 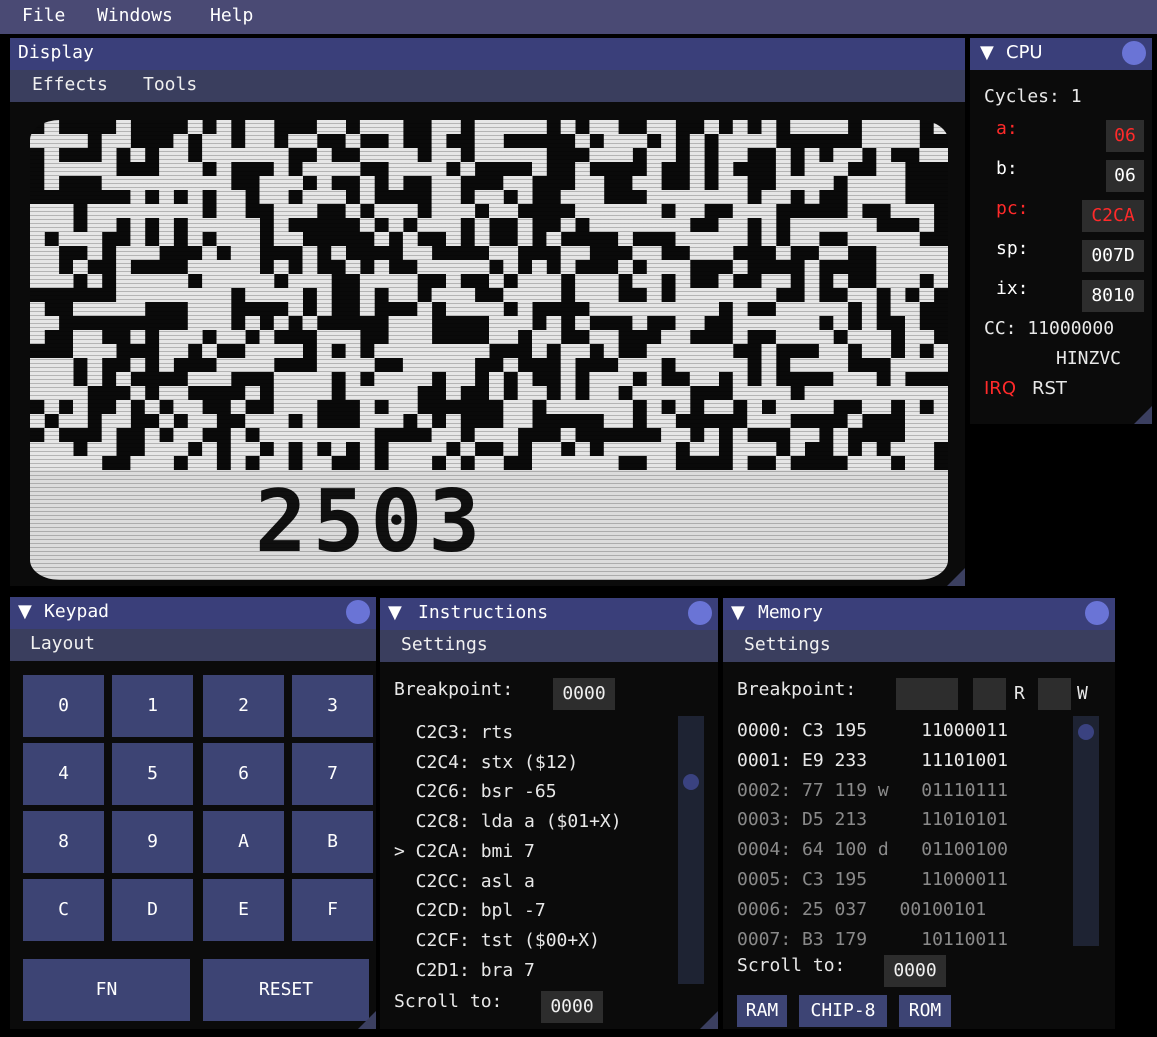 What do you see at coordinates (486, 762) in the screenshot?
I see `instruction-line: C2C4: stx ($12)` at bounding box center [486, 762].